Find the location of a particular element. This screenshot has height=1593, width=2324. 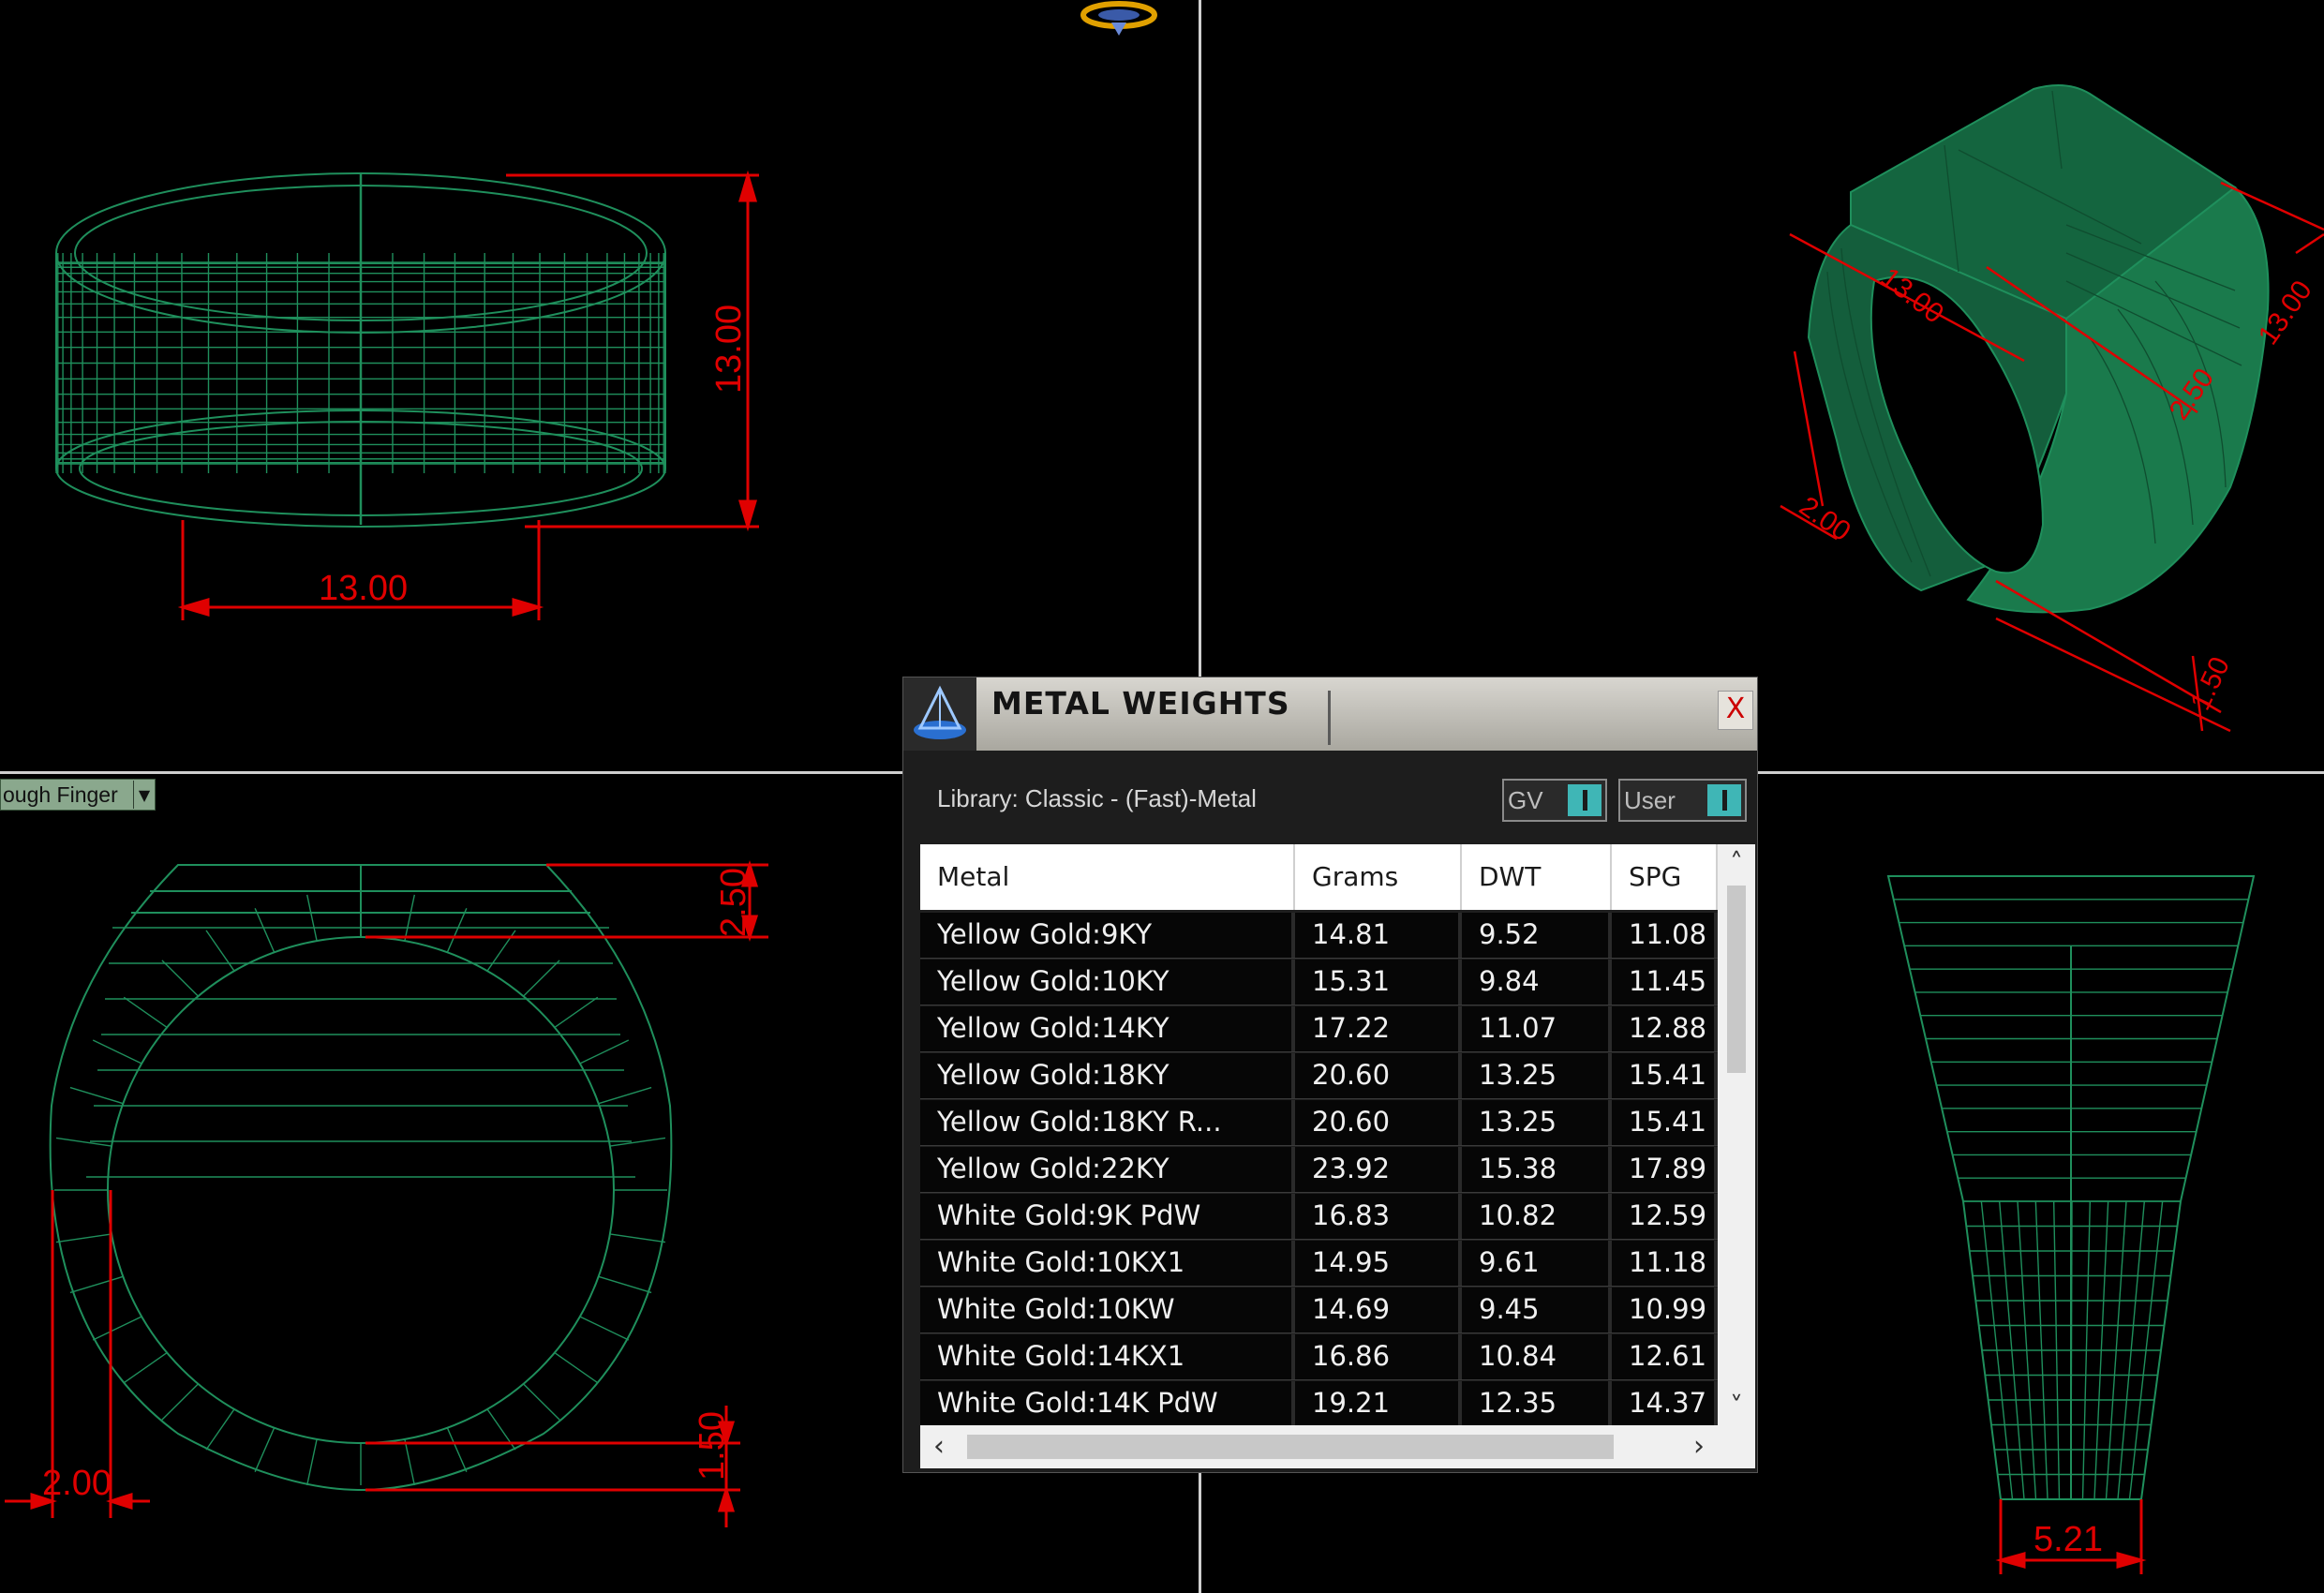

table-row: White Gold:10KW 14.69 9.45 10.99 is located at coordinates (1319, 1310).